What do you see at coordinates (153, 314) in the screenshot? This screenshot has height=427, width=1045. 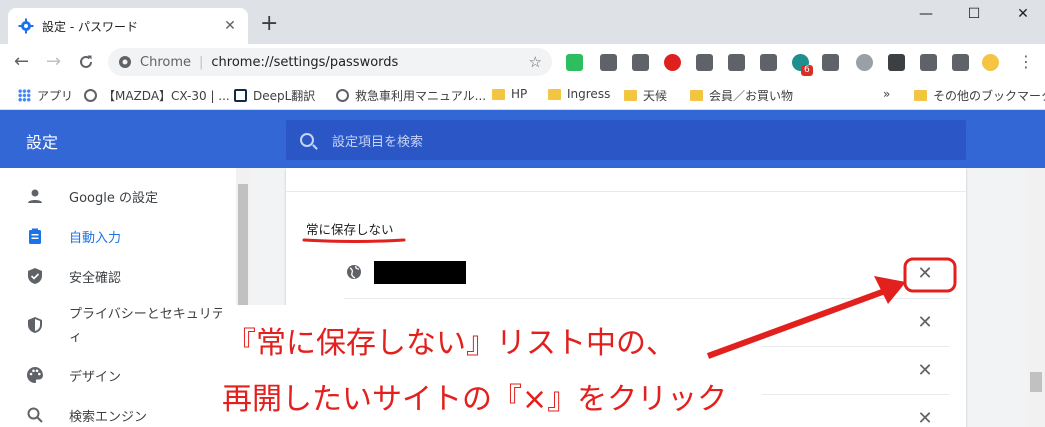 I see `sidebar-item-label: プライバシーとセキュリティ` at bounding box center [153, 314].